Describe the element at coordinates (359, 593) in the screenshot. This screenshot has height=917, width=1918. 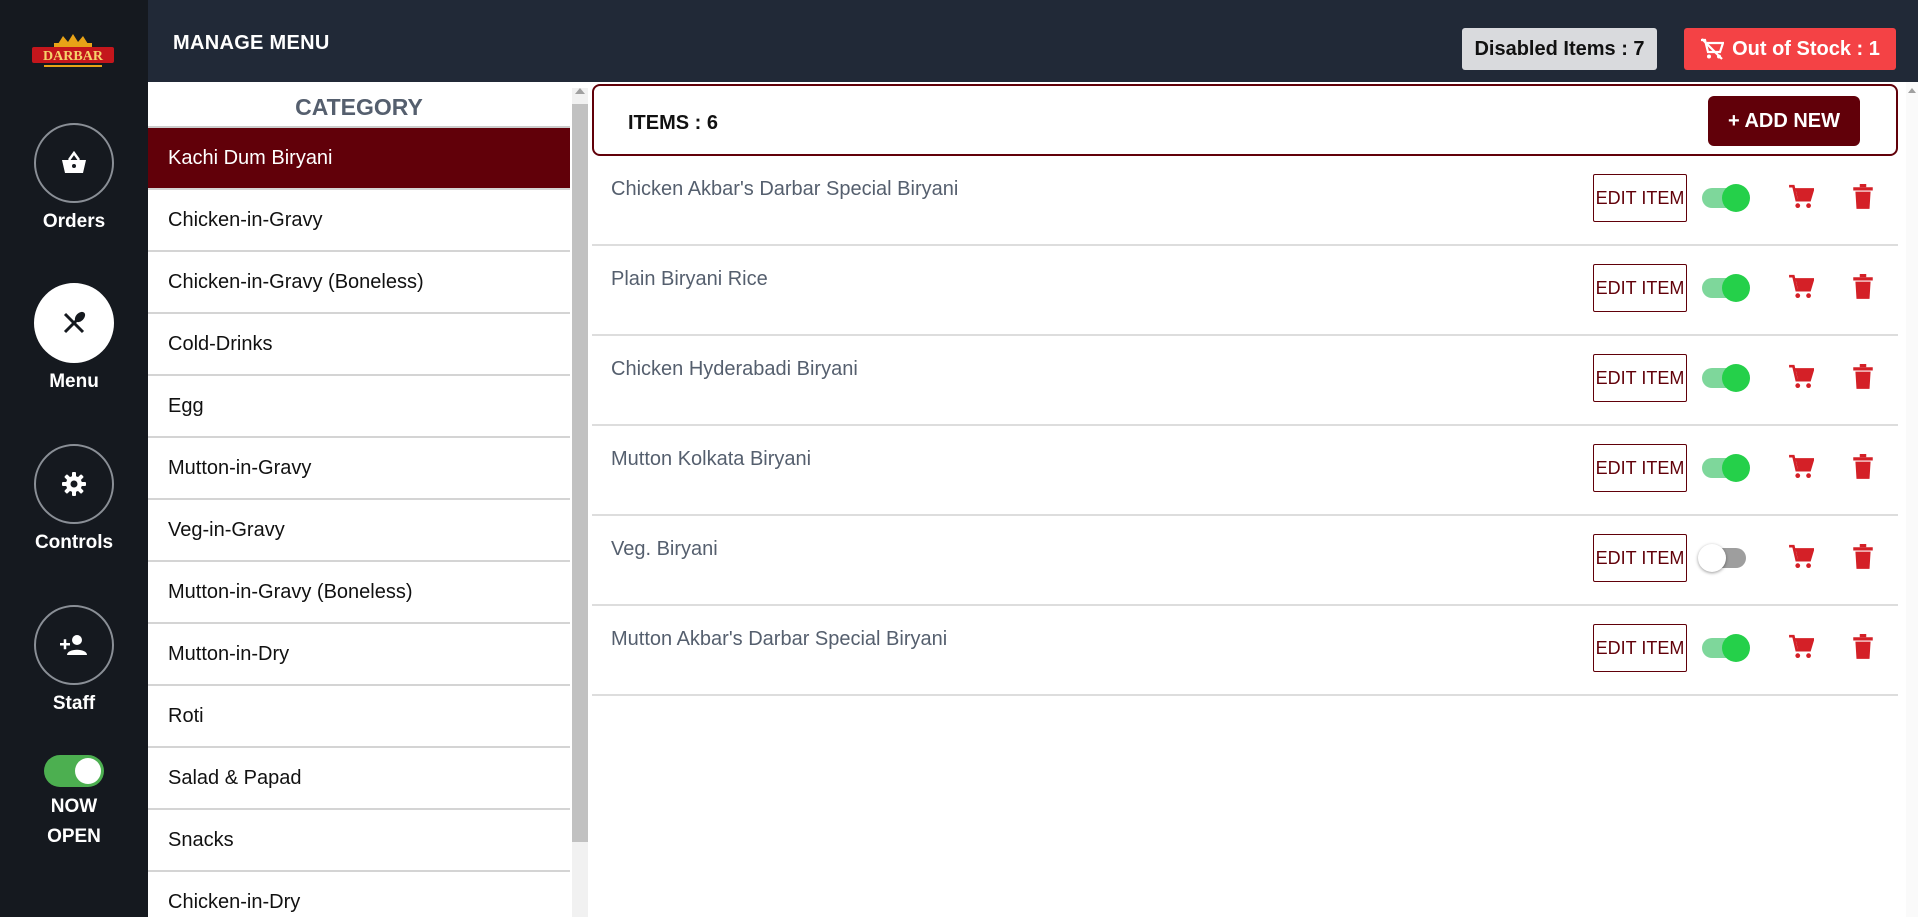
I see `category-item: Mutton-in-Gravy (Boneless)` at that location.